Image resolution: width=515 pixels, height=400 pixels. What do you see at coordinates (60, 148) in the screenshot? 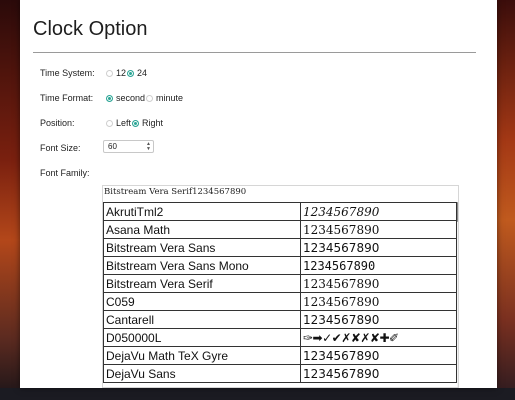
I see `font-size-label: Font Size:` at bounding box center [60, 148].